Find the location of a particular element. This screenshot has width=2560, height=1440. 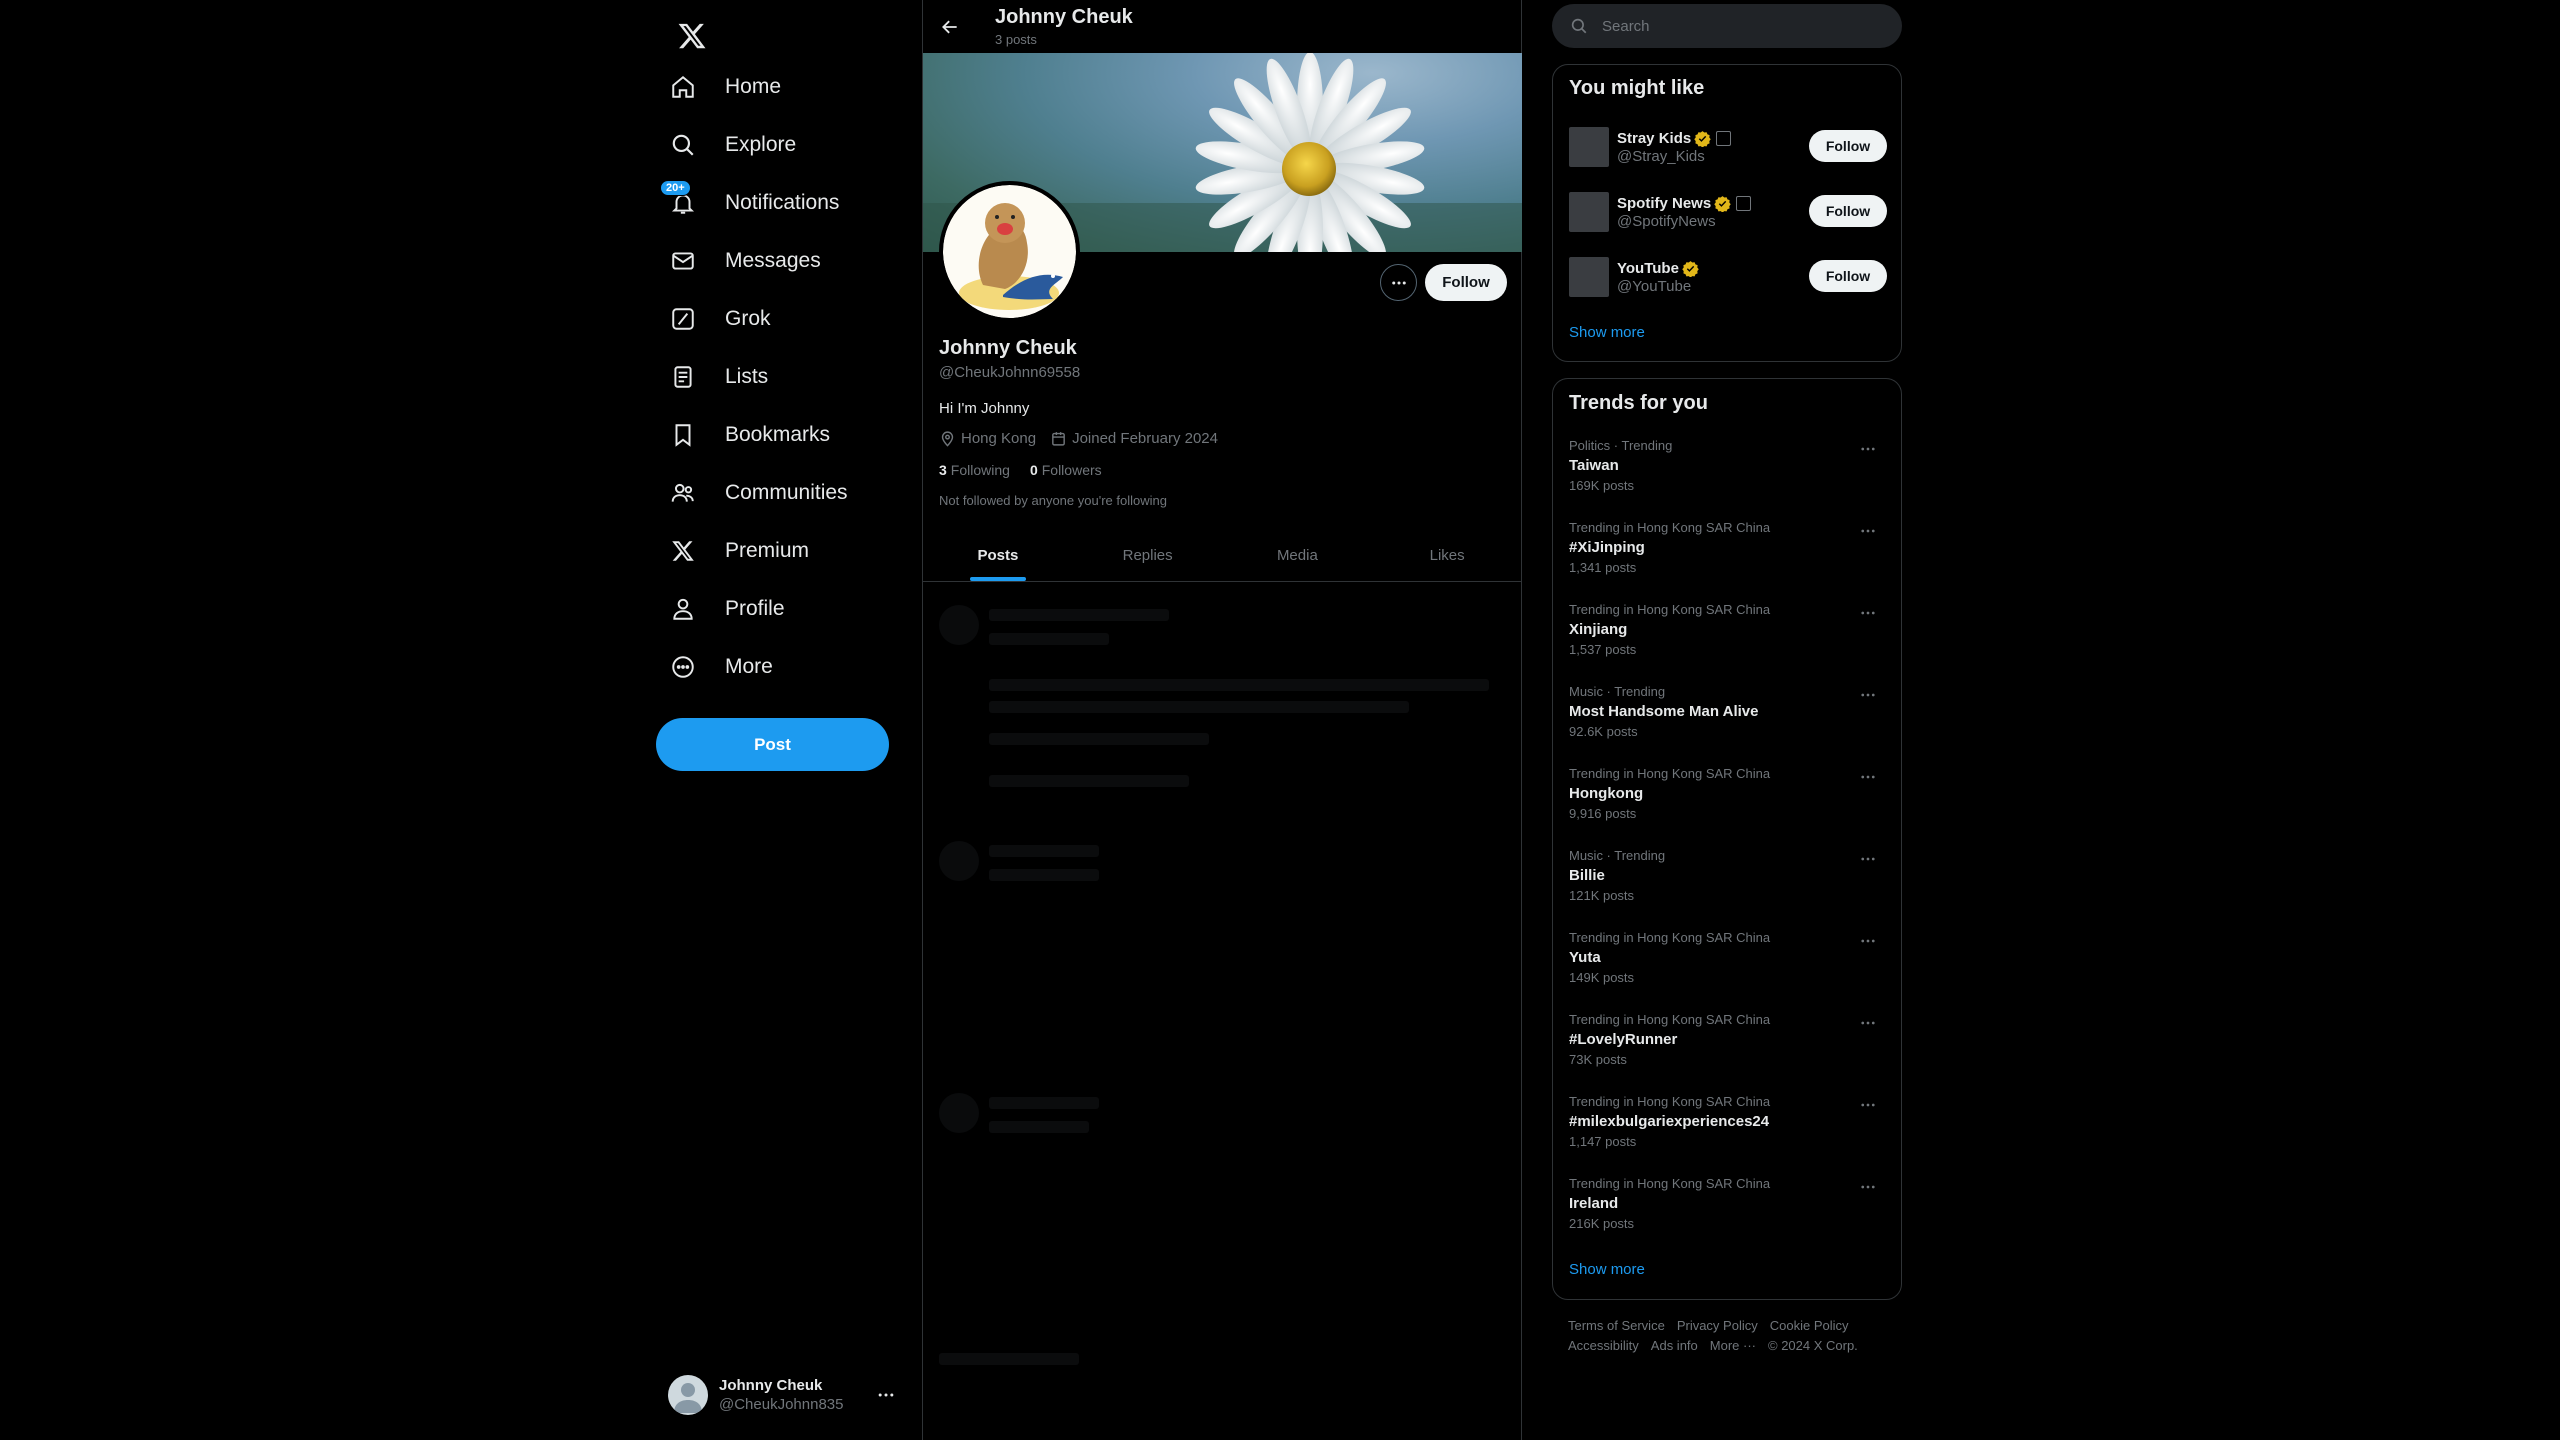

nav-grok: Grok is located at coordinates (758, 319).